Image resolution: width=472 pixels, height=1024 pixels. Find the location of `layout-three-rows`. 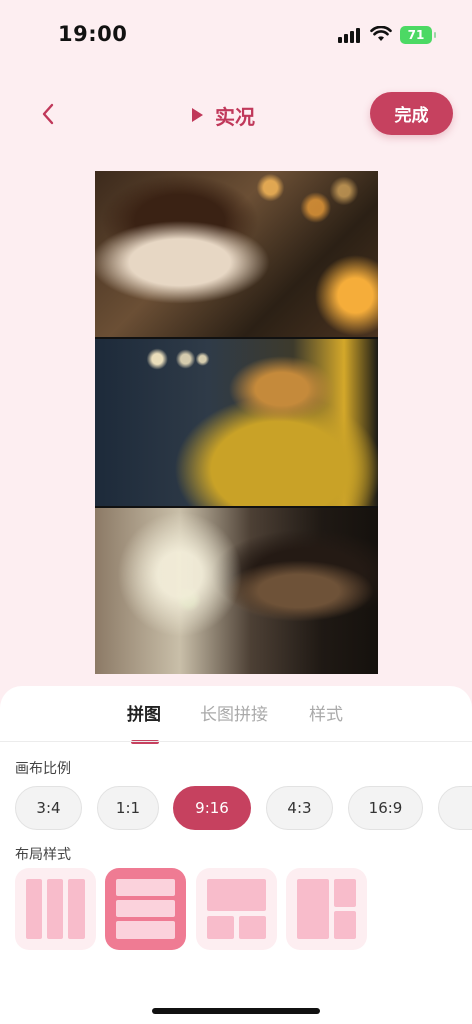

layout-three-rows is located at coordinates (145, 909).